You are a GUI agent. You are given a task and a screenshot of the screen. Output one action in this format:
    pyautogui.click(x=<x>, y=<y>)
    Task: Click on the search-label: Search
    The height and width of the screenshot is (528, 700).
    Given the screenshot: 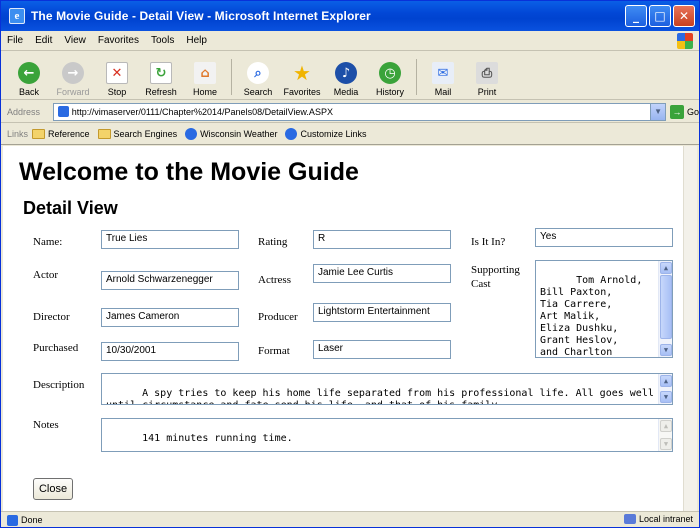 What is the action you would take?
    pyautogui.click(x=258, y=92)
    